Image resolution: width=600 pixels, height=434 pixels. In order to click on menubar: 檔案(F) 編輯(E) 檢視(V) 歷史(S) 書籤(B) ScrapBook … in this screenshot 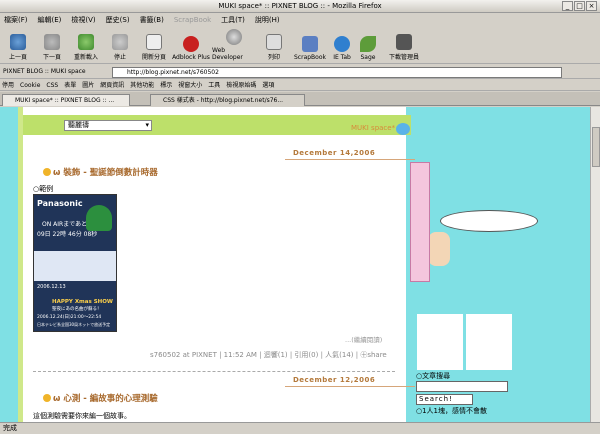, I will do `click(300, 20)`.